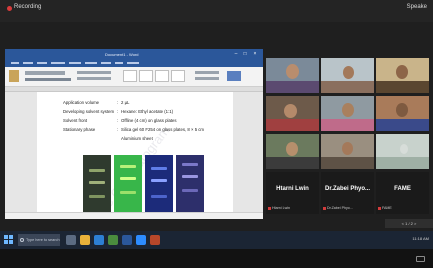 The image size is (433, 268). What do you see at coordinates (134, 215) in the screenshot?
I see `word-status-bar` at bounding box center [134, 215].